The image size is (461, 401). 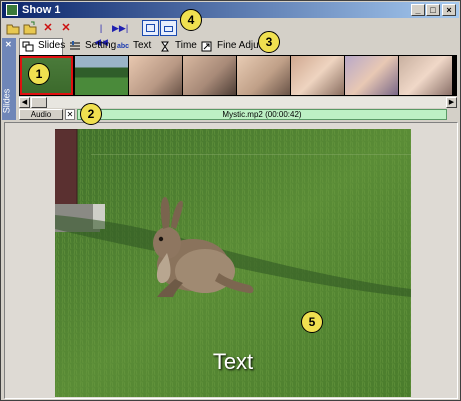 What do you see at coordinates (418, 10) in the screenshot?
I see `minimize-button: _` at bounding box center [418, 10].